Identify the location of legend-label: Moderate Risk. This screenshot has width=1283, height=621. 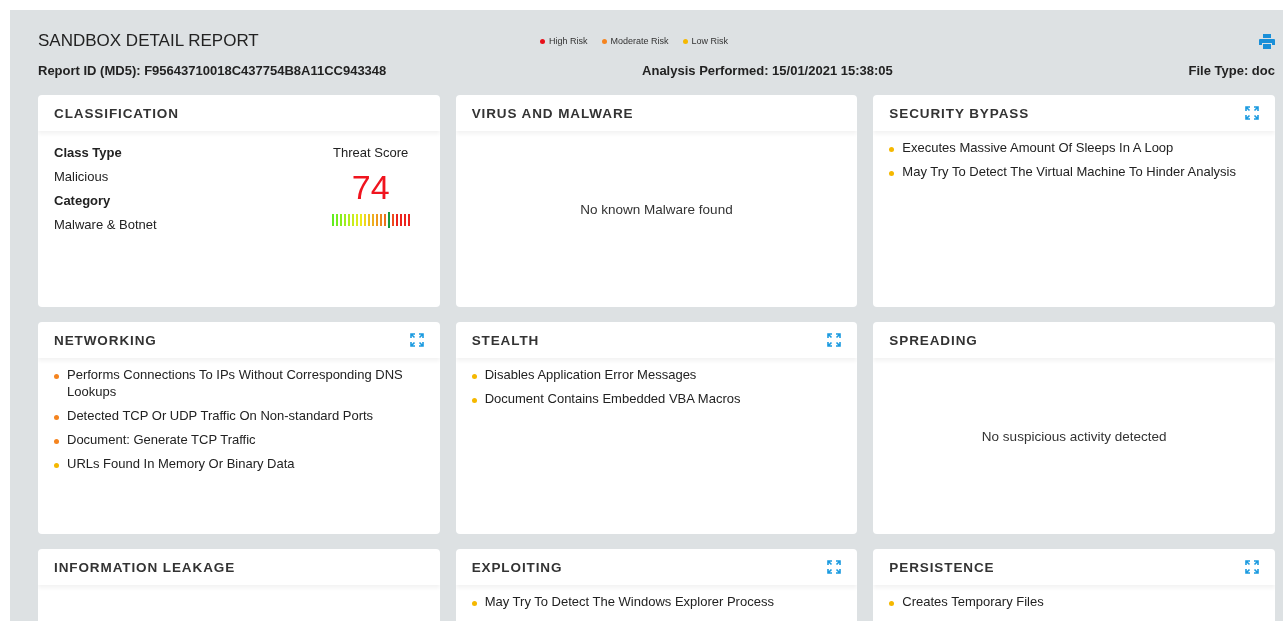
(639, 41).